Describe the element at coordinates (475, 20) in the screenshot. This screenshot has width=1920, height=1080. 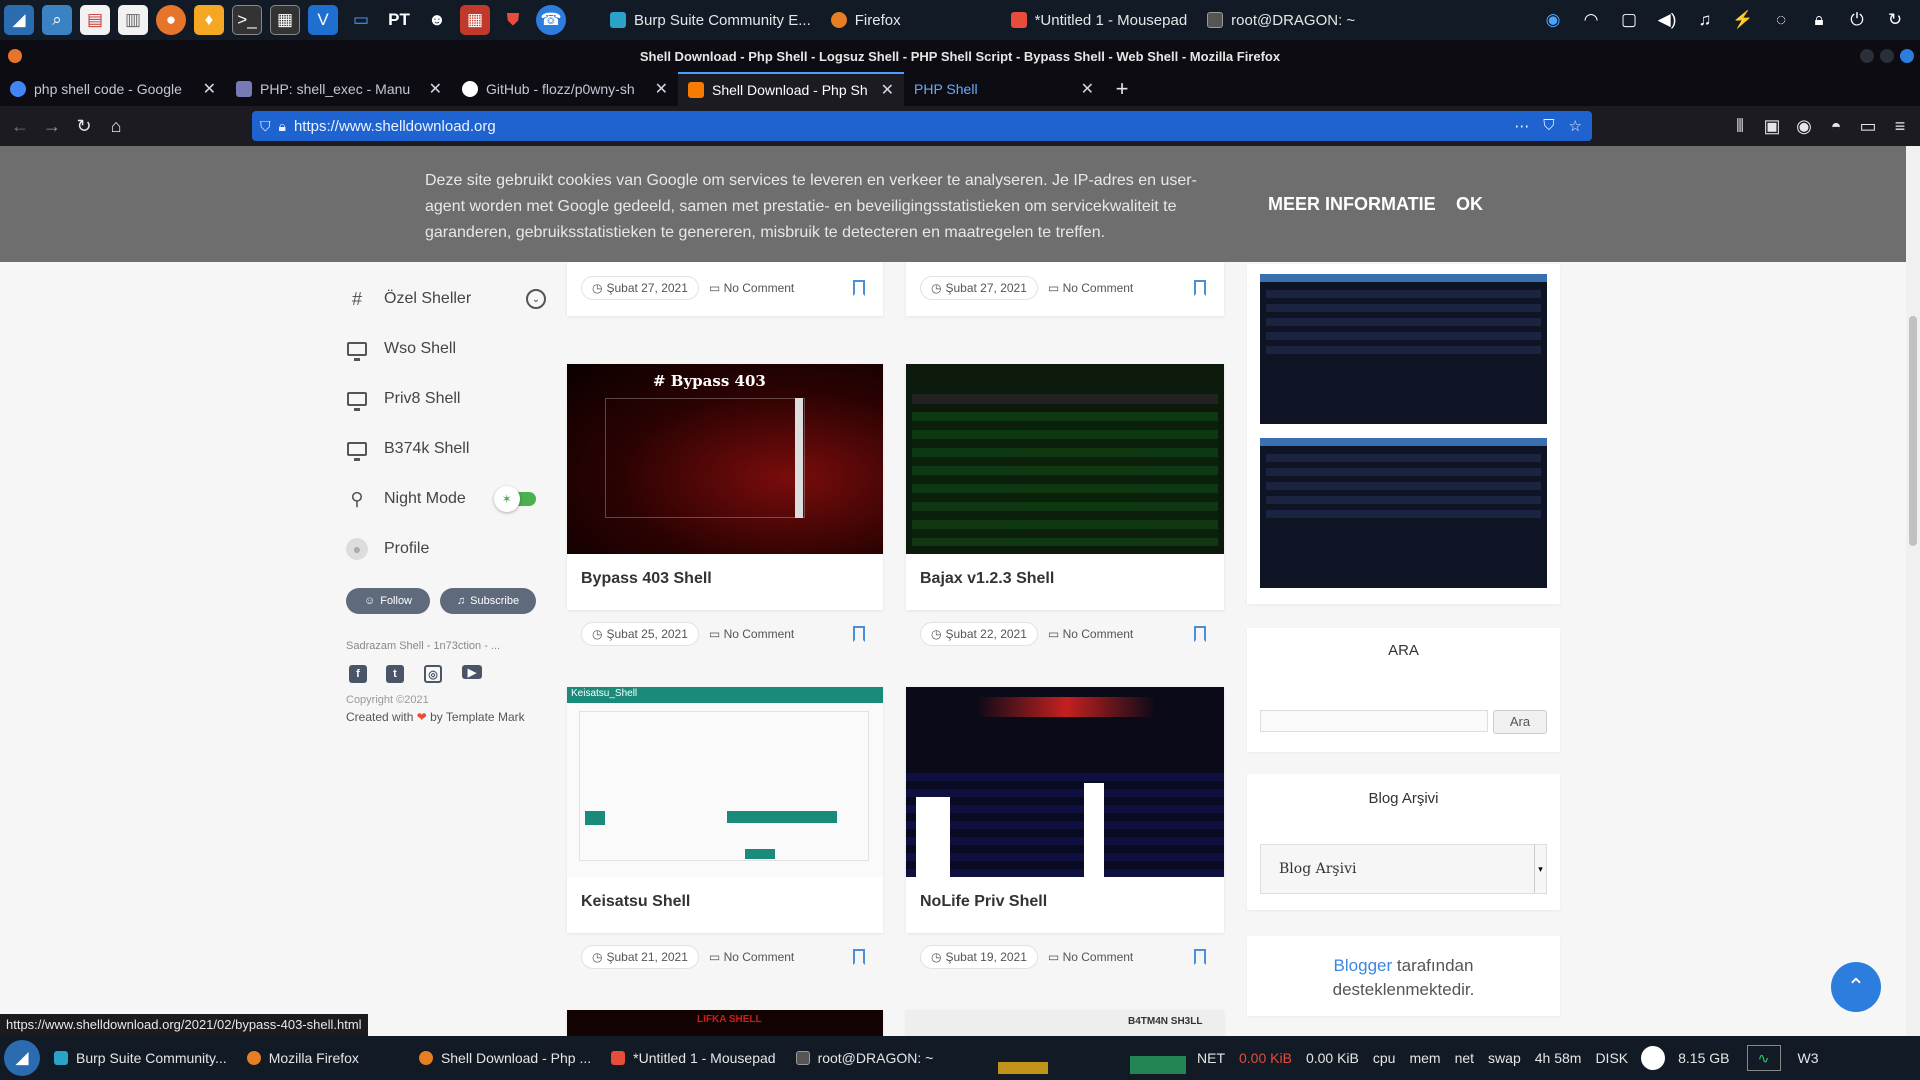
I see `grid-app-icon: ▦` at that location.